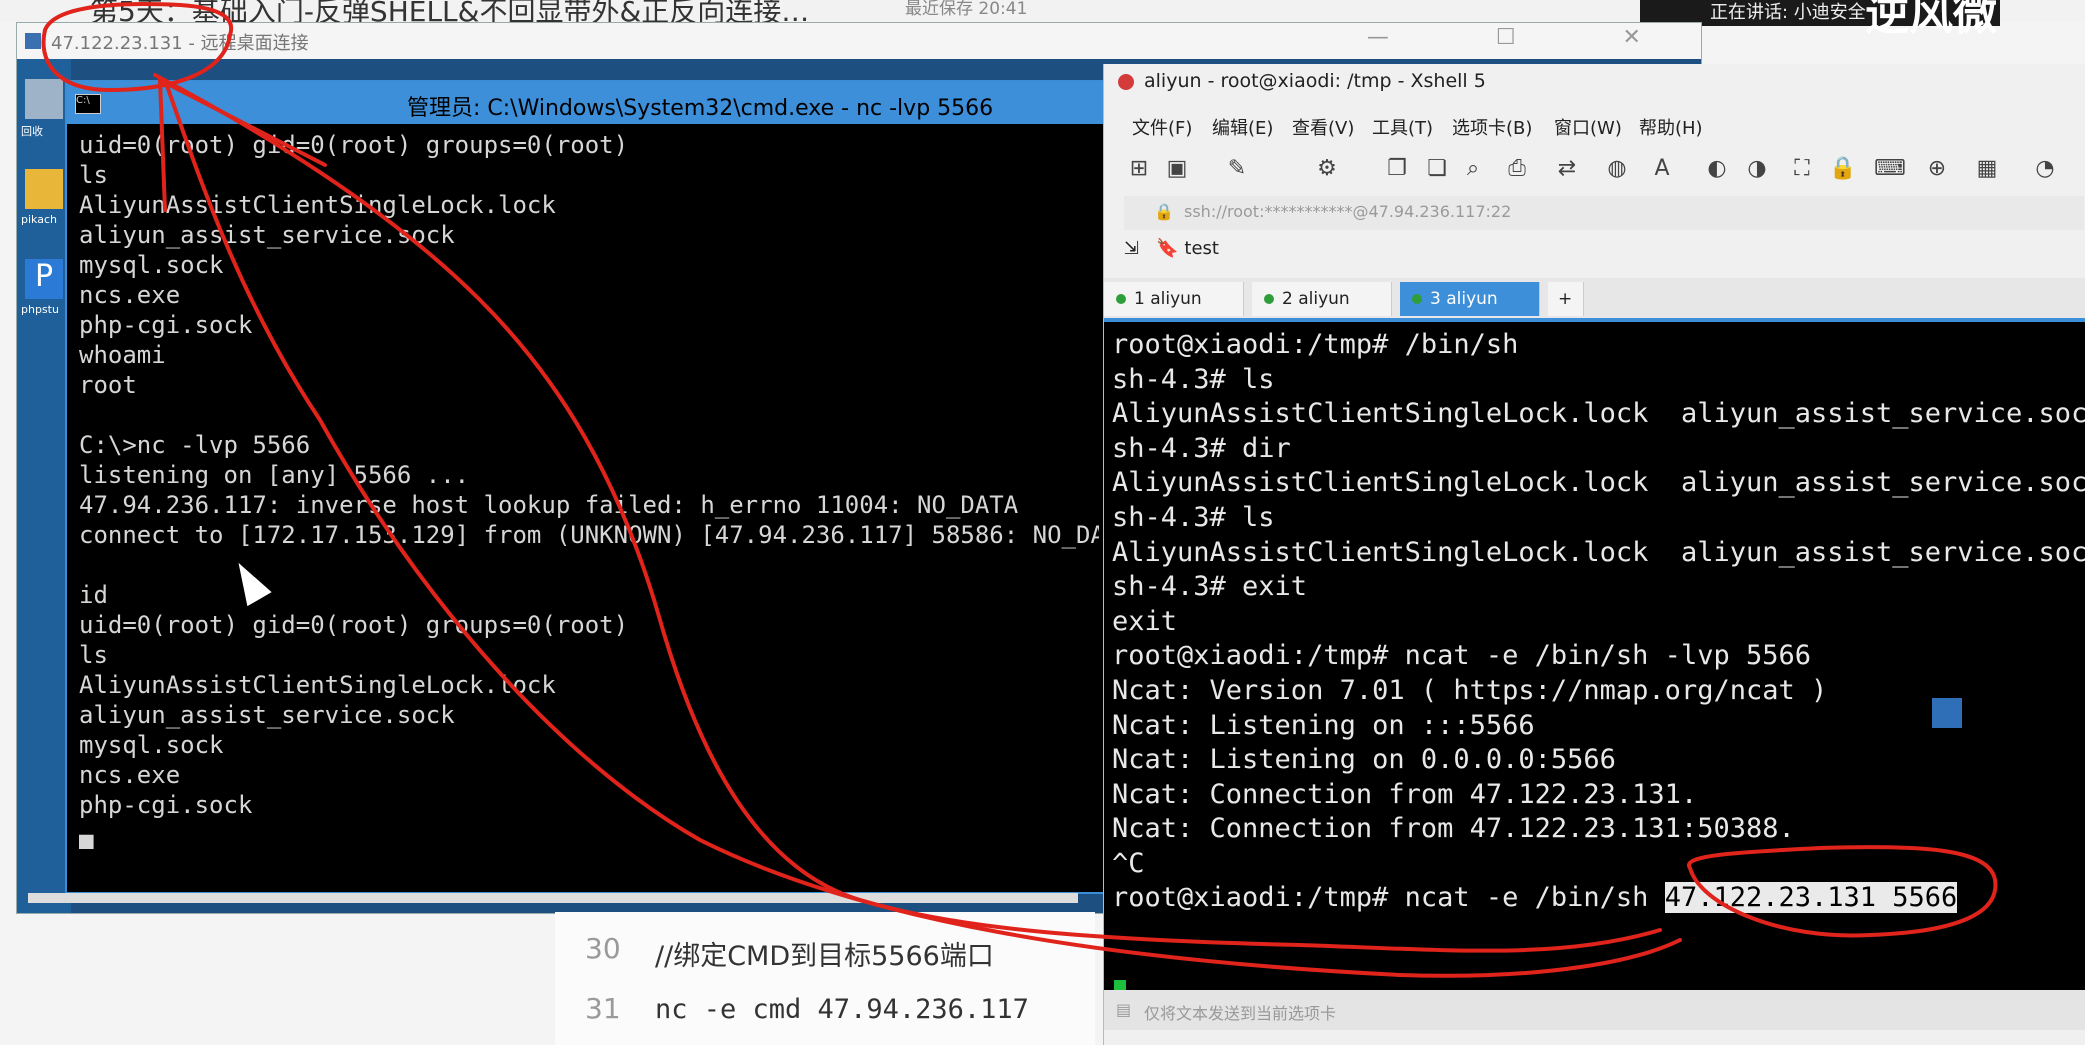 The image size is (2085, 1045). Describe the element at coordinates (1842, 891) in the screenshot. I see `annotation-circle-terminal-ip` at that location.